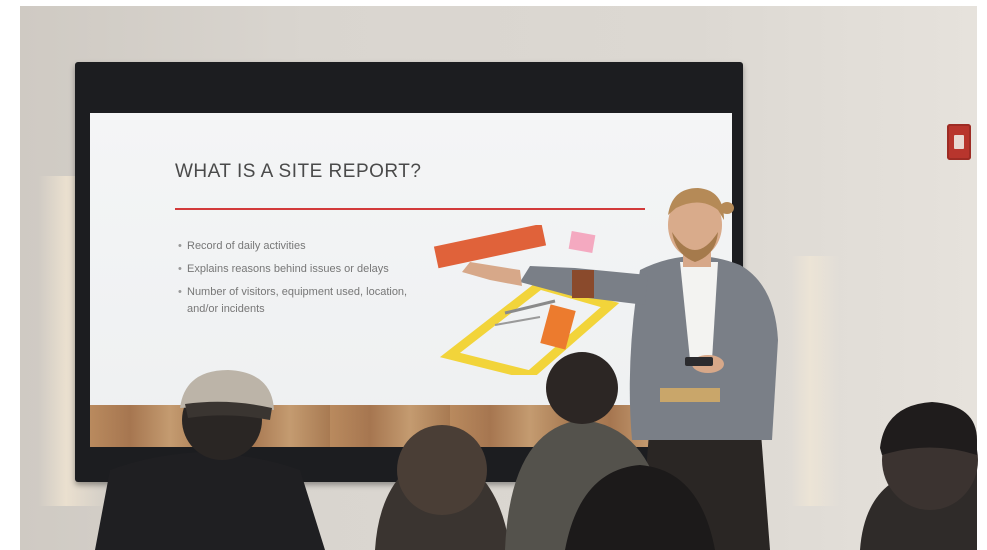 Image resolution: width=987 pixels, height=550 pixels. I want to click on beanie, so click(928, 428).